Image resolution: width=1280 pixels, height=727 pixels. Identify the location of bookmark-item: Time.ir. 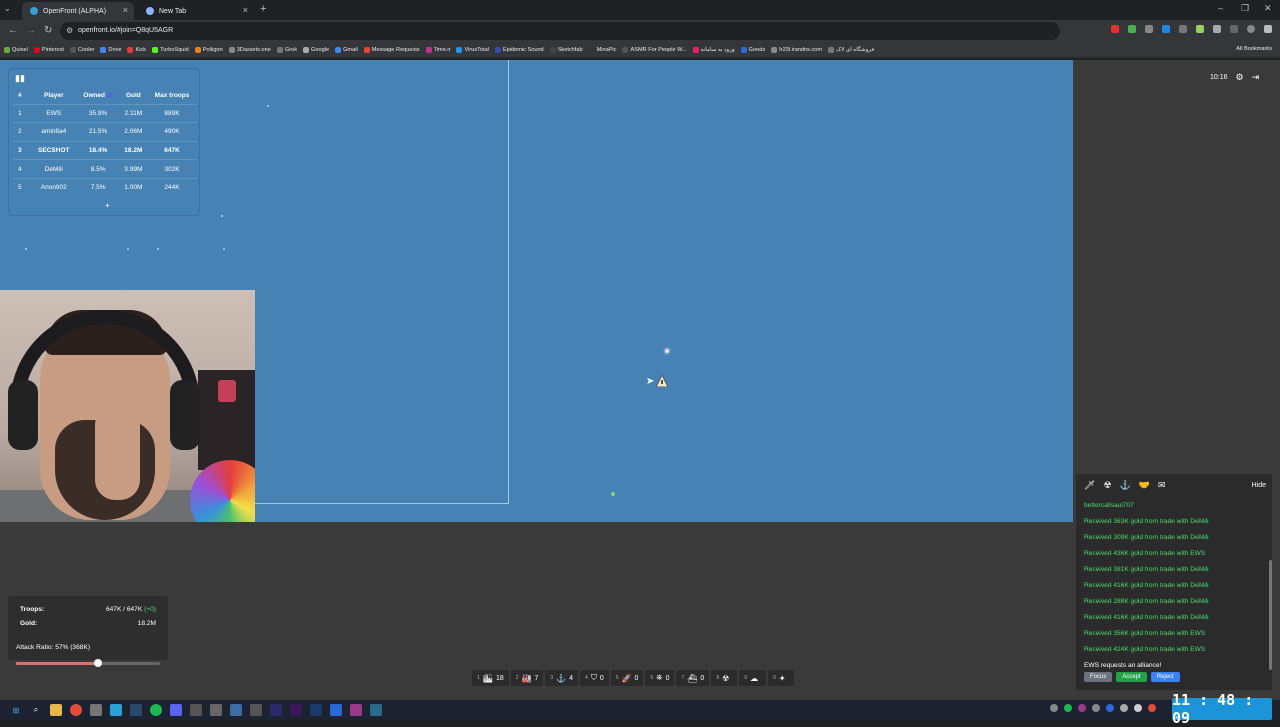
(437, 49).